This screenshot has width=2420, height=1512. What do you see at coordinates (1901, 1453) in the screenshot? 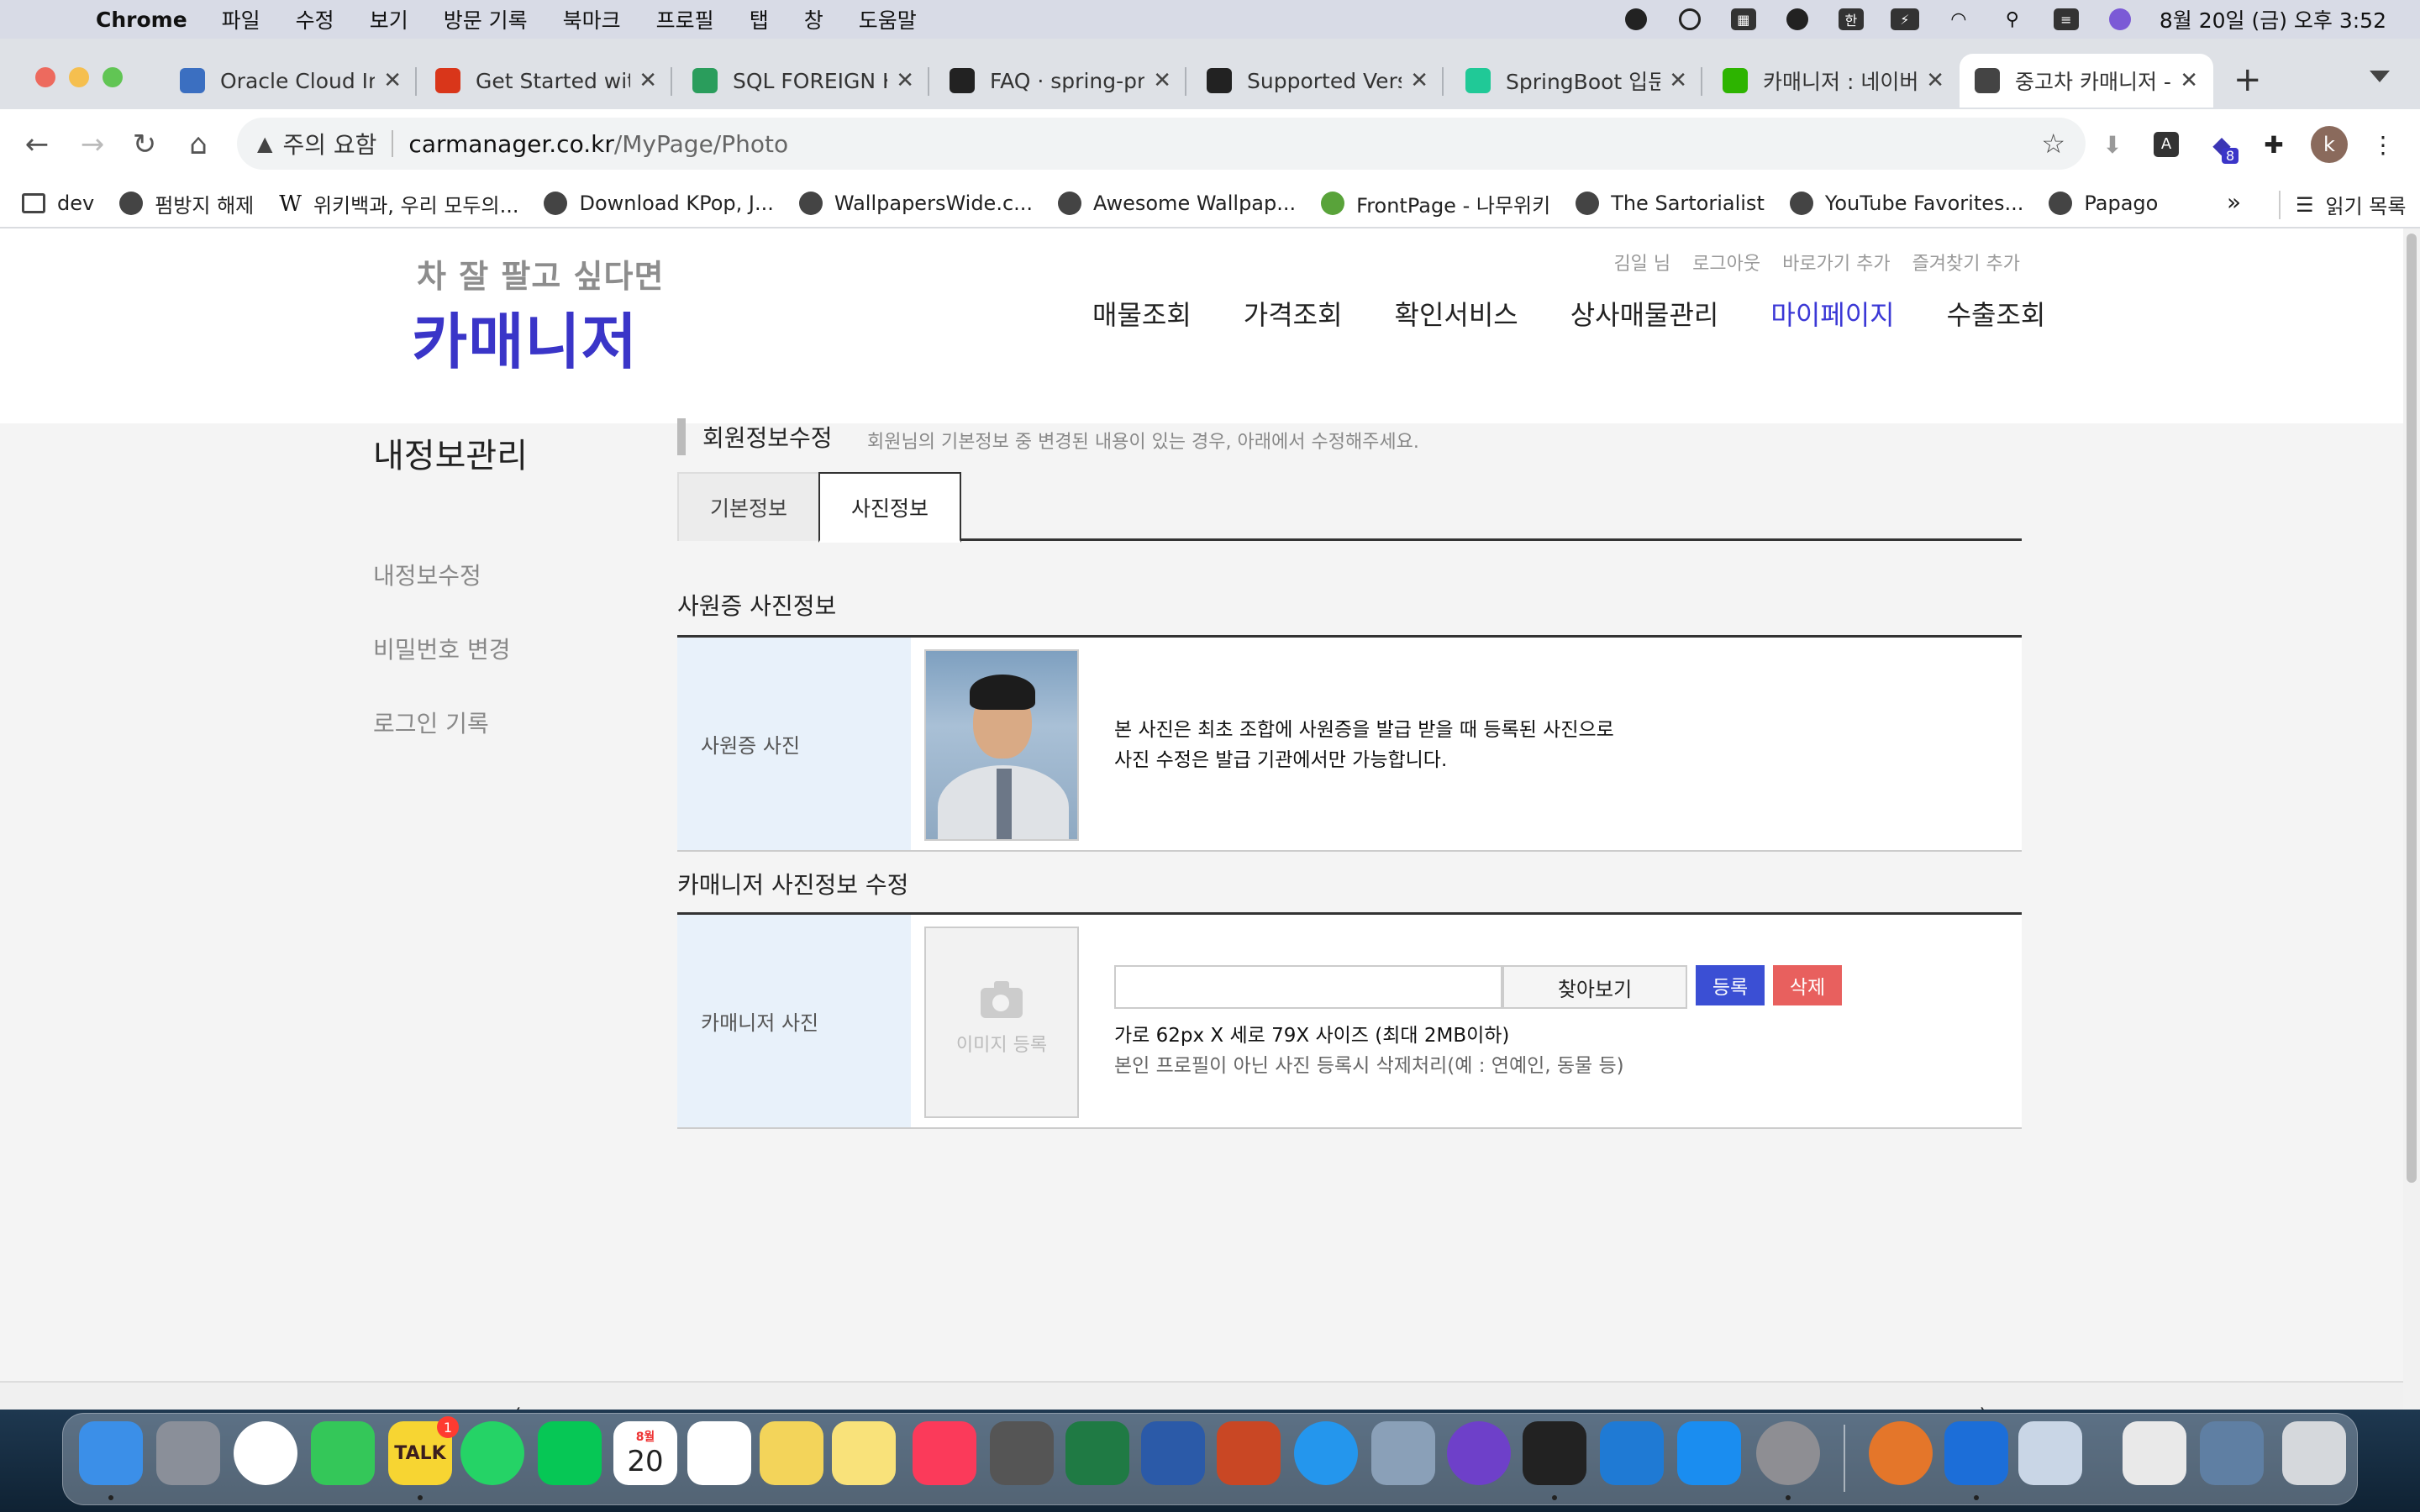
I see `reeder-icon` at bounding box center [1901, 1453].